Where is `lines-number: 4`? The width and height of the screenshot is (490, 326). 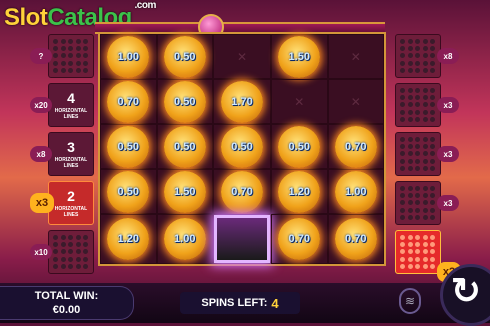 lines-number: 4 is located at coordinates (71, 98).